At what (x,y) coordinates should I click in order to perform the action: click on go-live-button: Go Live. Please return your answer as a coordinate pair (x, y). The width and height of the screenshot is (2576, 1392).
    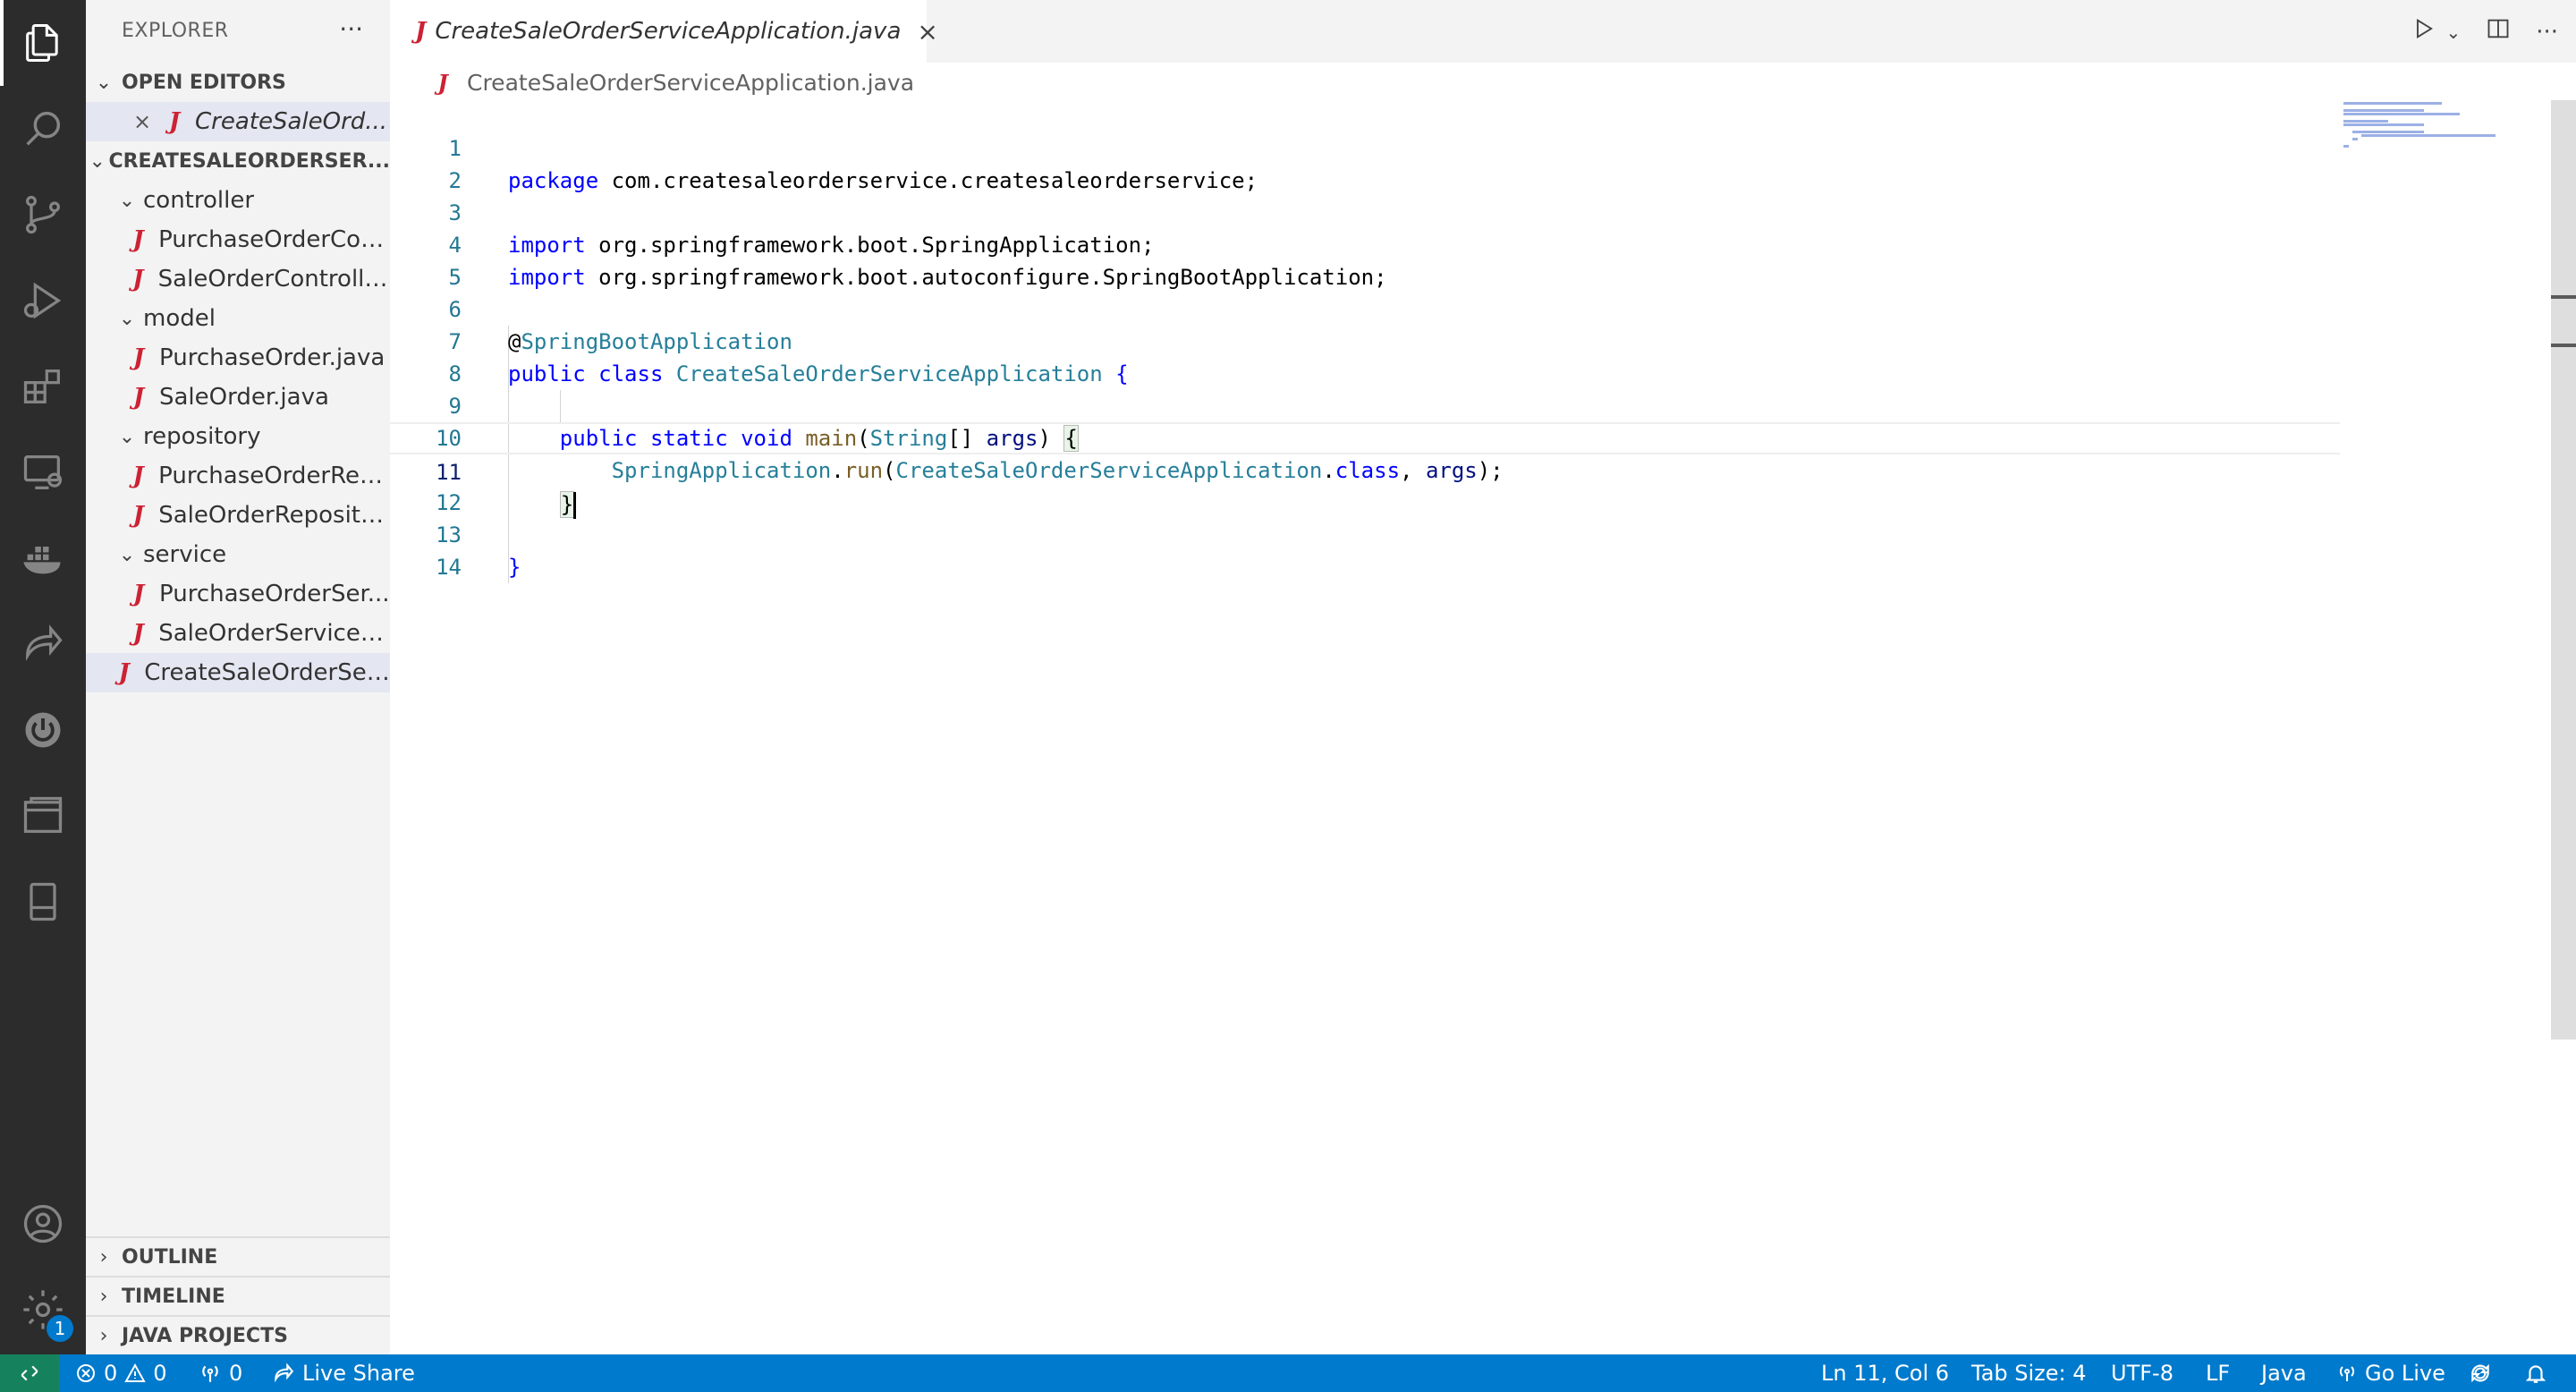
    Looking at the image, I should click on (2390, 1373).